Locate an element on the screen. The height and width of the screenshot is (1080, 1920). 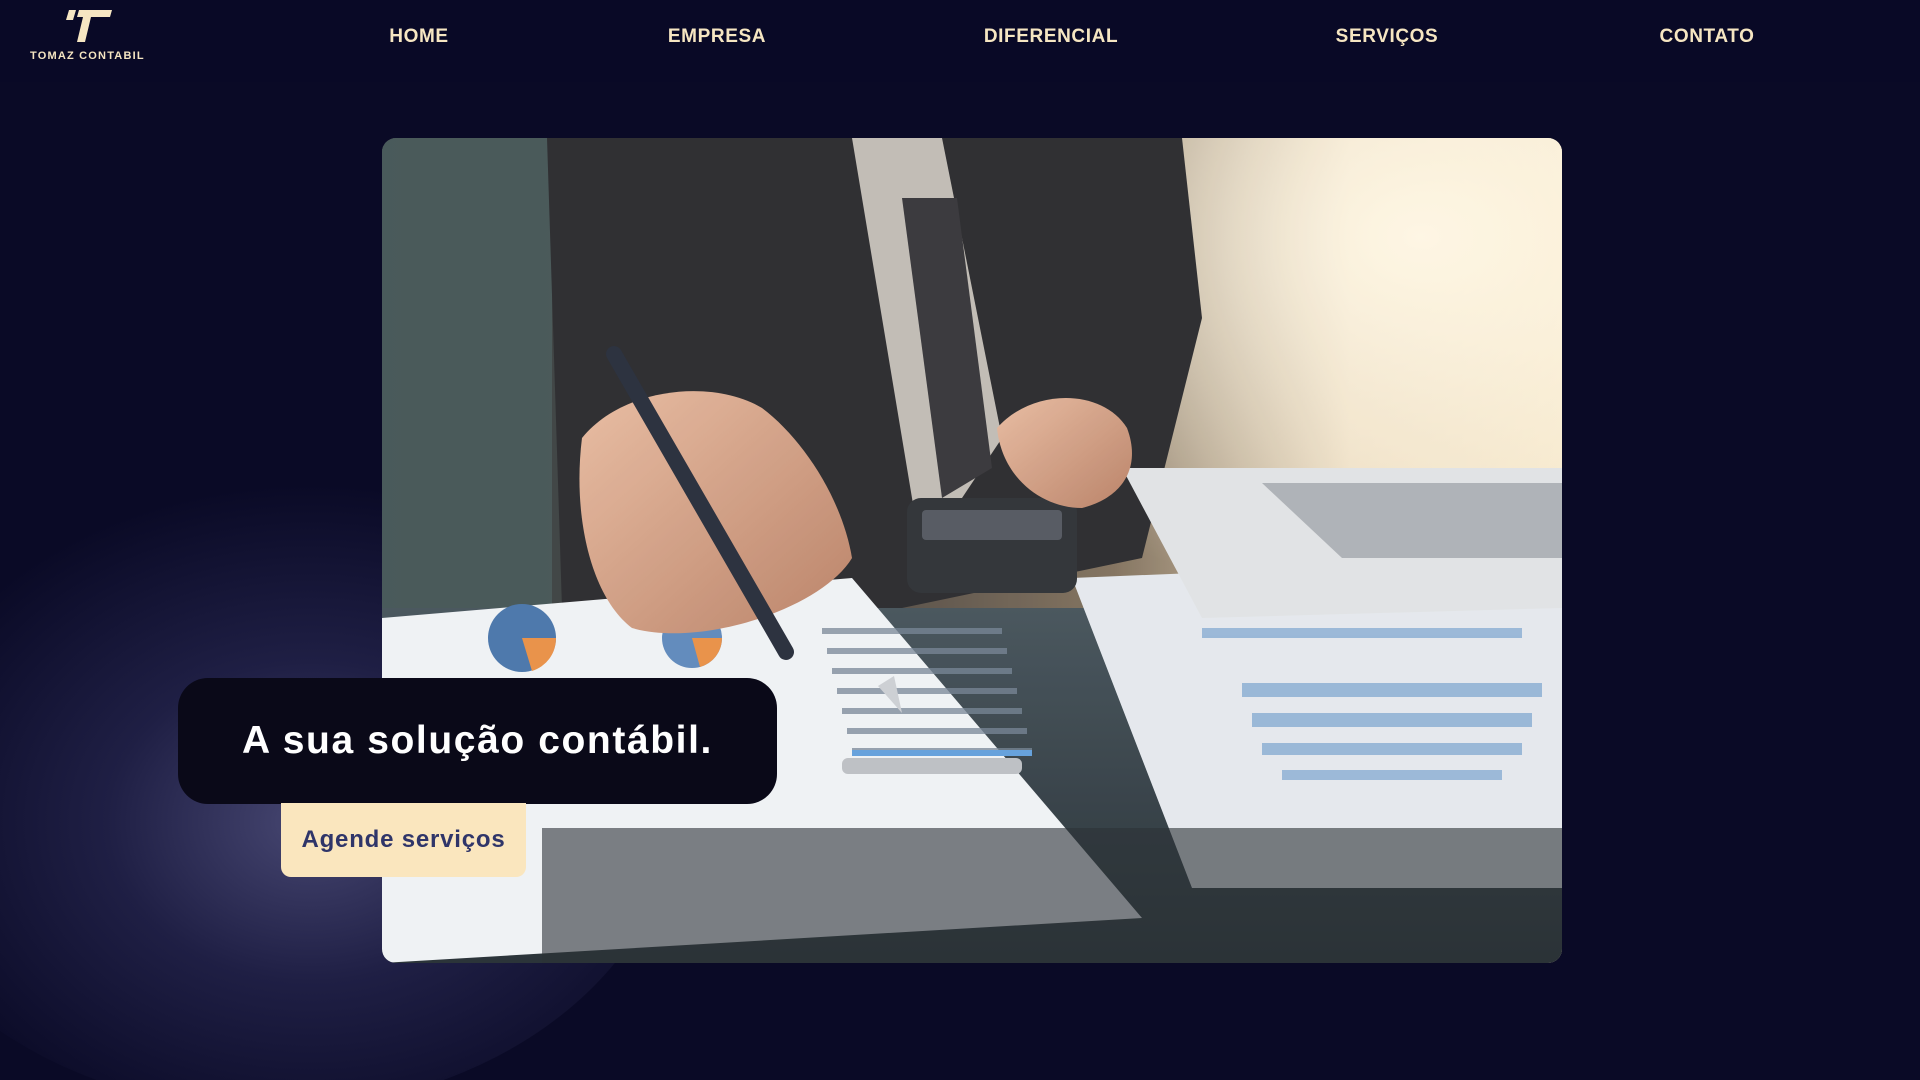
schedule-services-button: Agende serviços is located at coordinates (403, 840).